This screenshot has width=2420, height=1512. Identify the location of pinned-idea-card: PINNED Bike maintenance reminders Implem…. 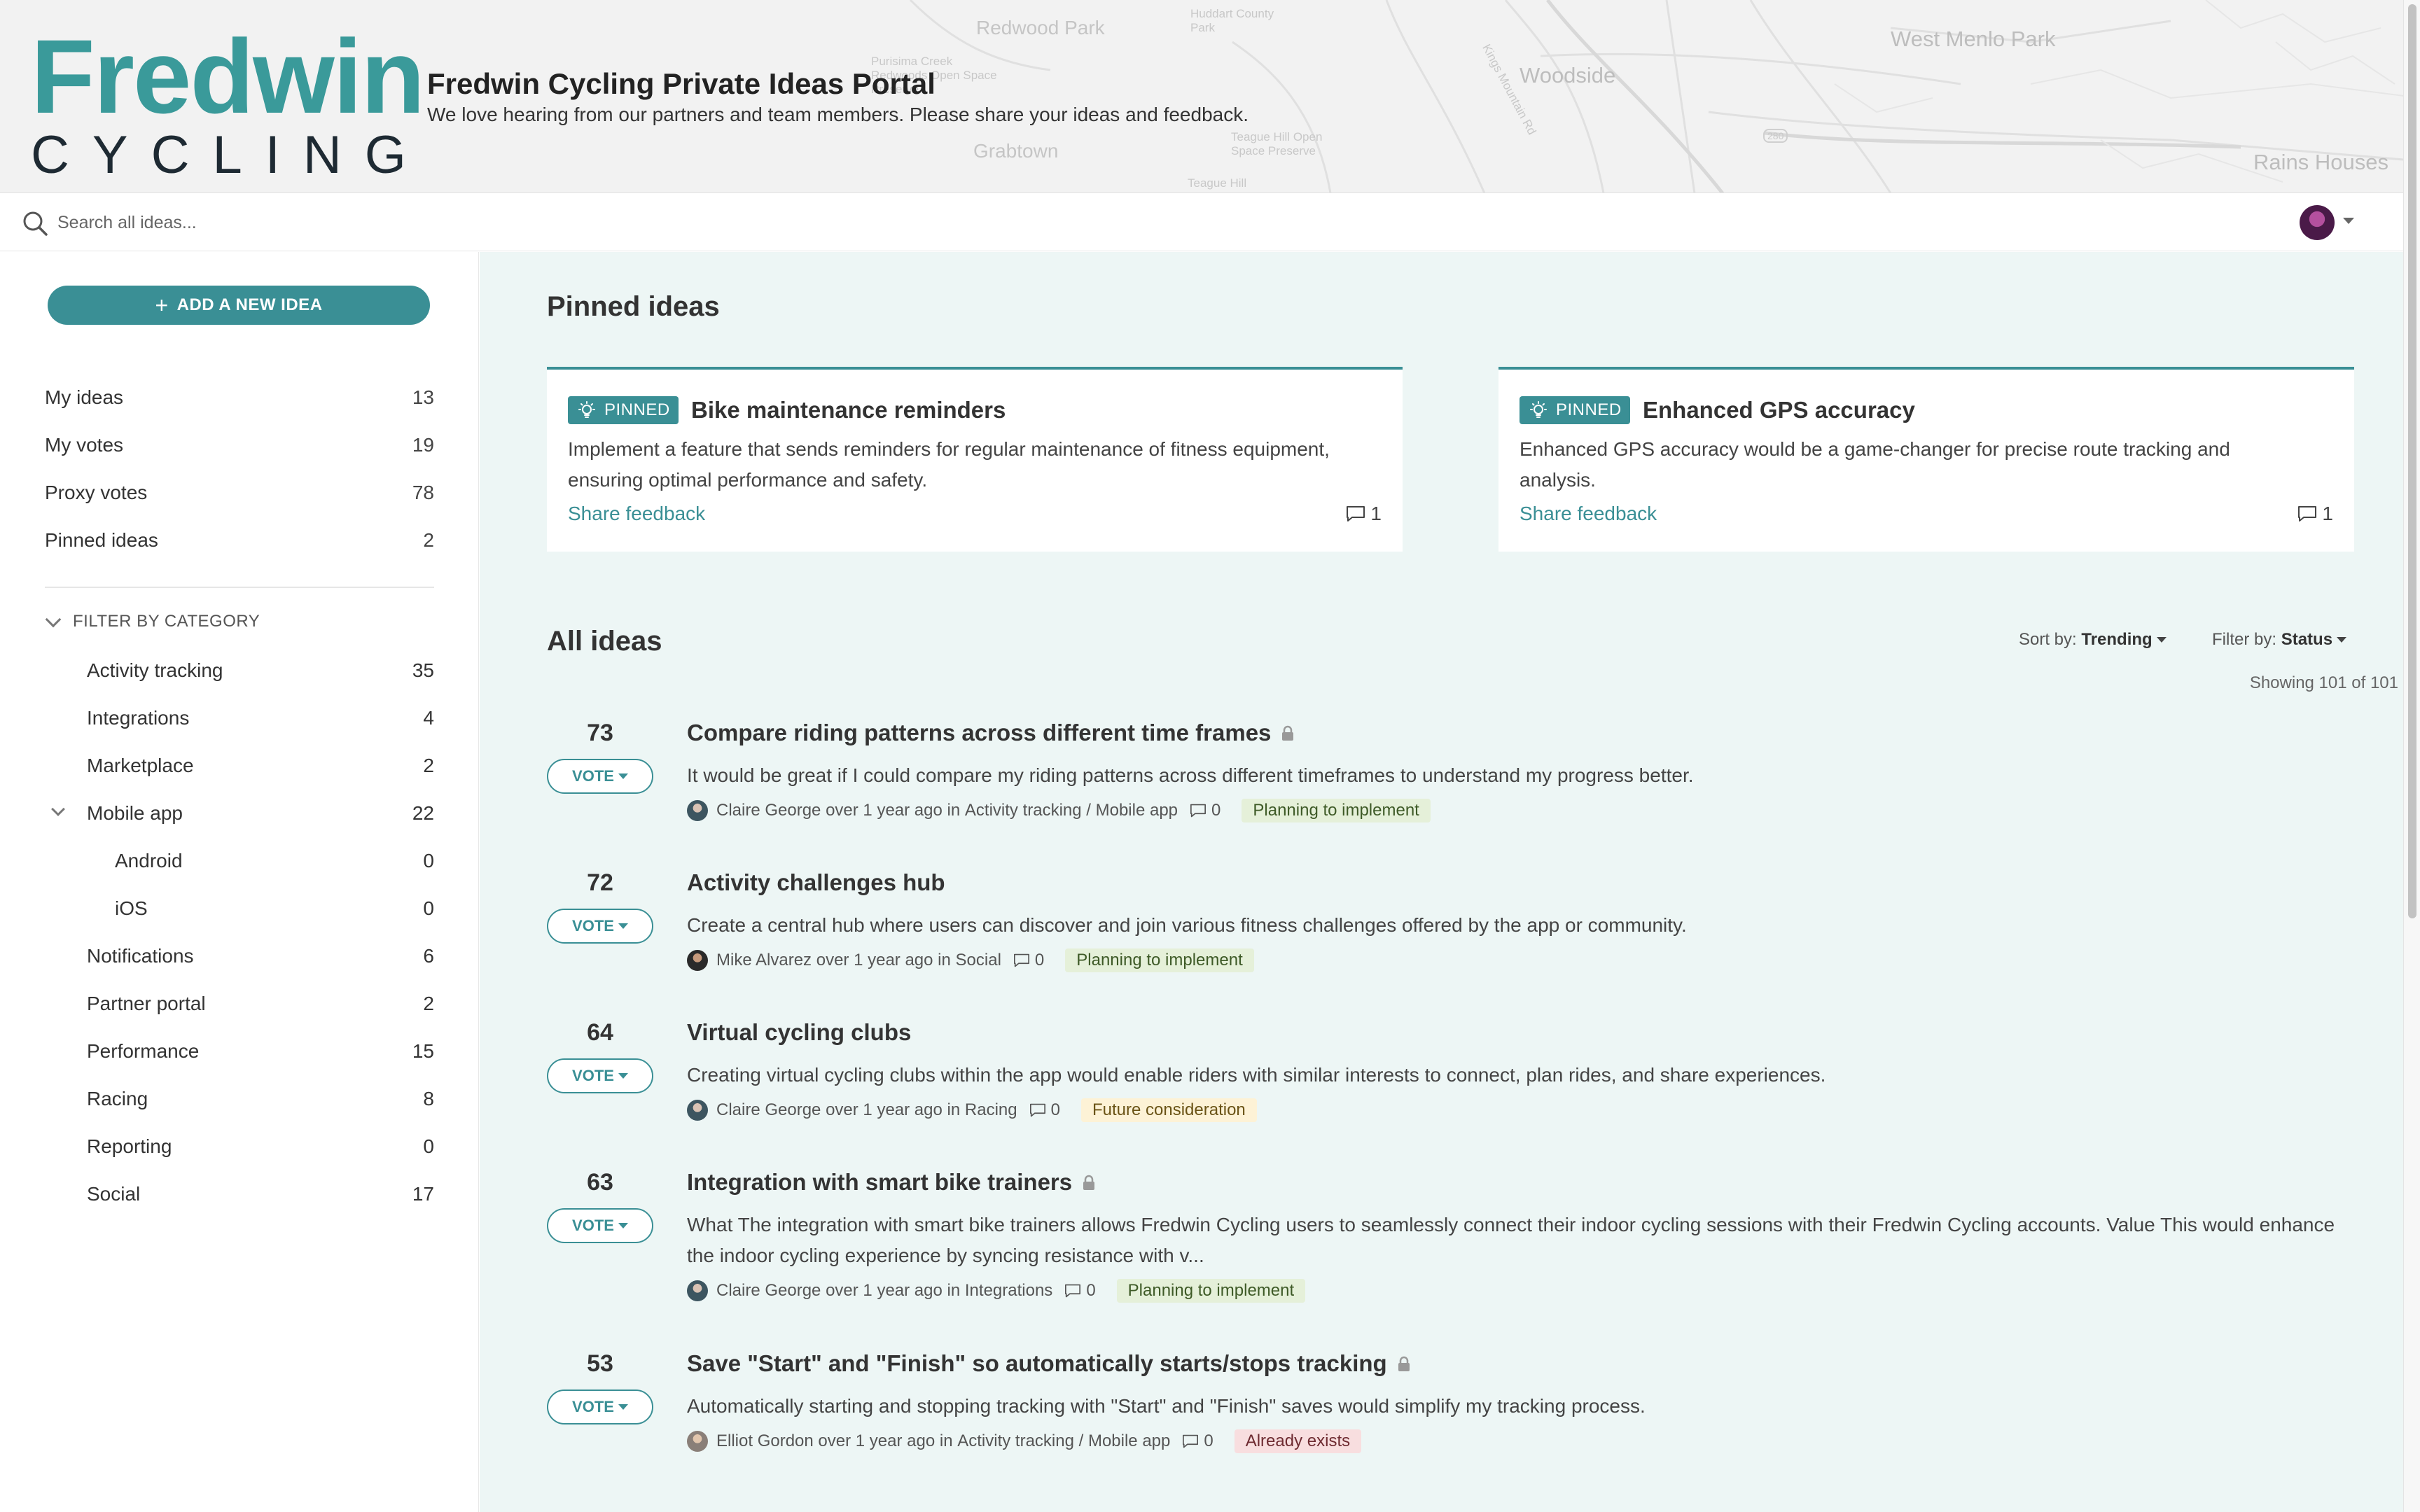
(975, 459).